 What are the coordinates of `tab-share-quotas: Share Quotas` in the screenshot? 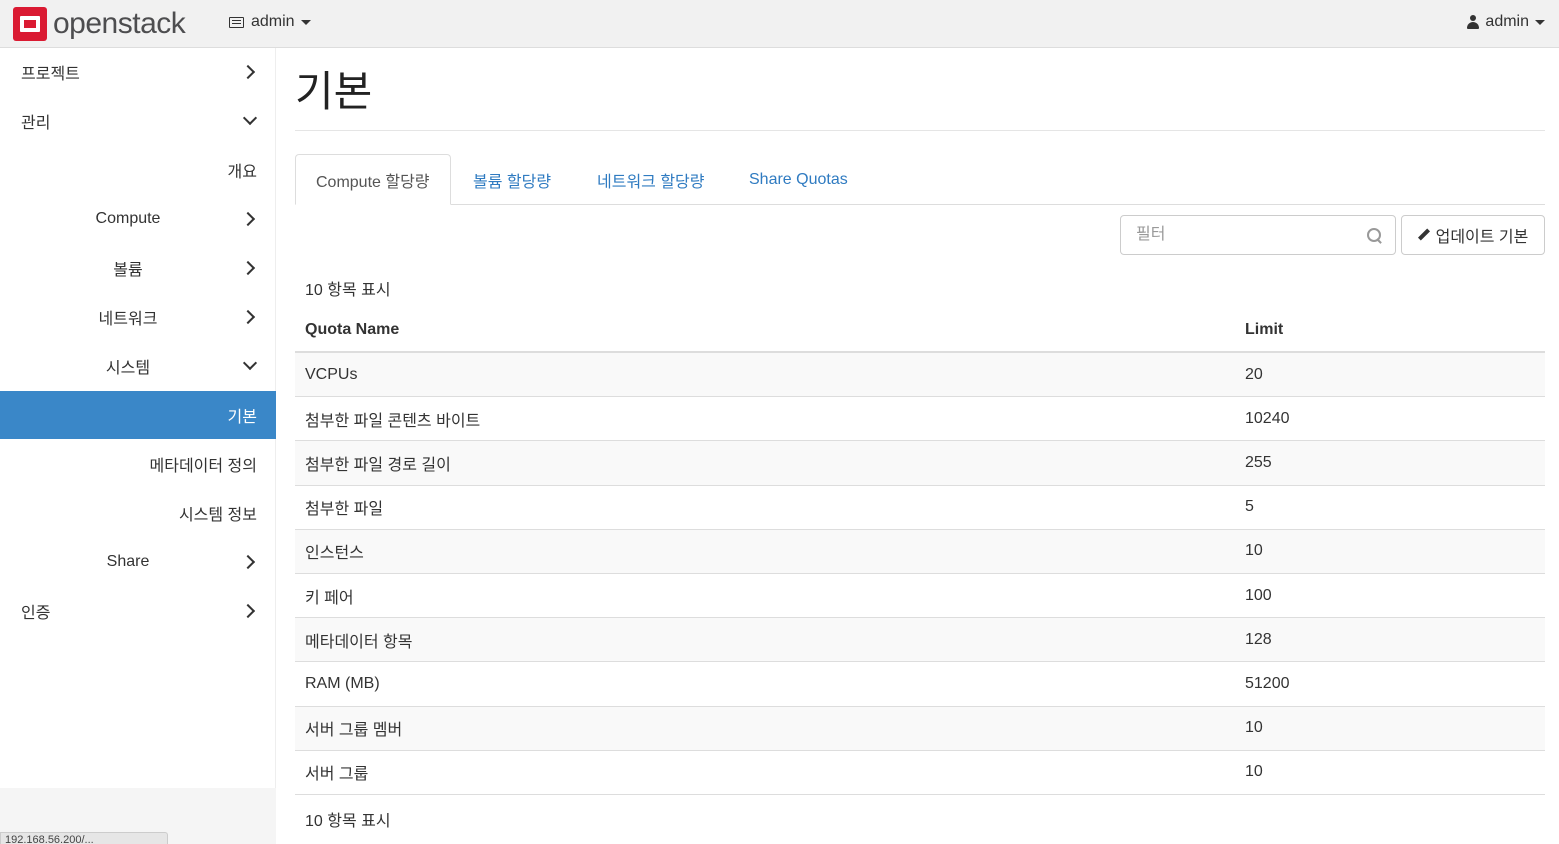 It's located at (798, 179).